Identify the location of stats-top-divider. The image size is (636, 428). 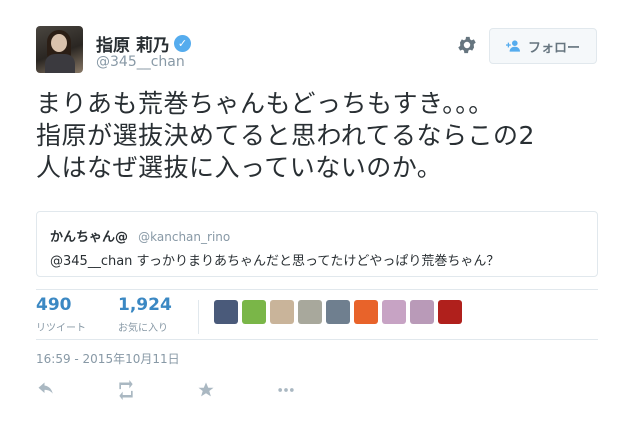
(317, 289).